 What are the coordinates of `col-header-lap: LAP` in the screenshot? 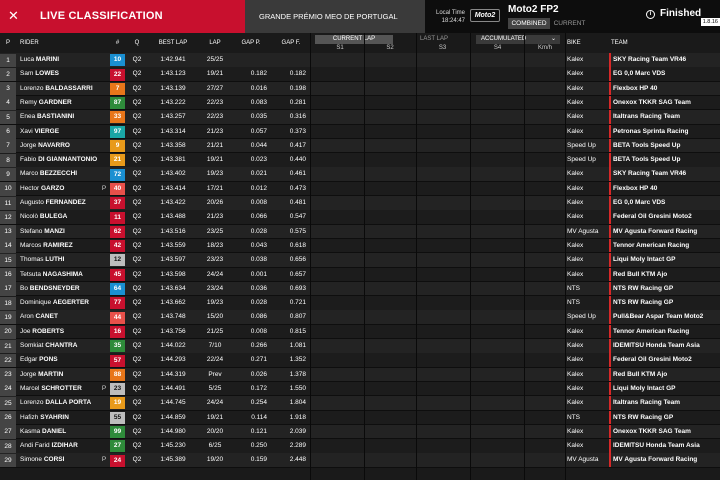 It's located at (215, 43).